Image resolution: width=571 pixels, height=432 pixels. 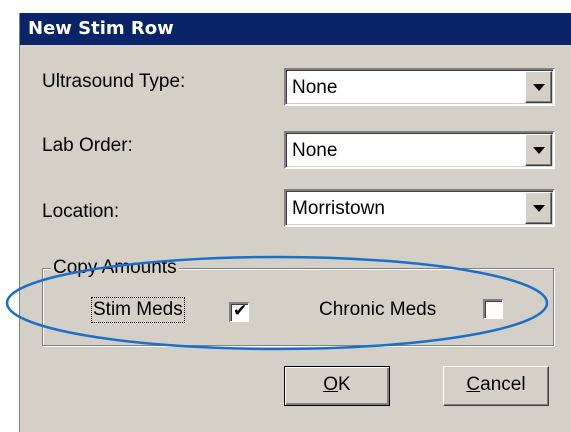 What do you see at coordinates (87, 145) in the screenshot?
I see `lab-order-label: Lab Order:` at bounding box center [87, 145].